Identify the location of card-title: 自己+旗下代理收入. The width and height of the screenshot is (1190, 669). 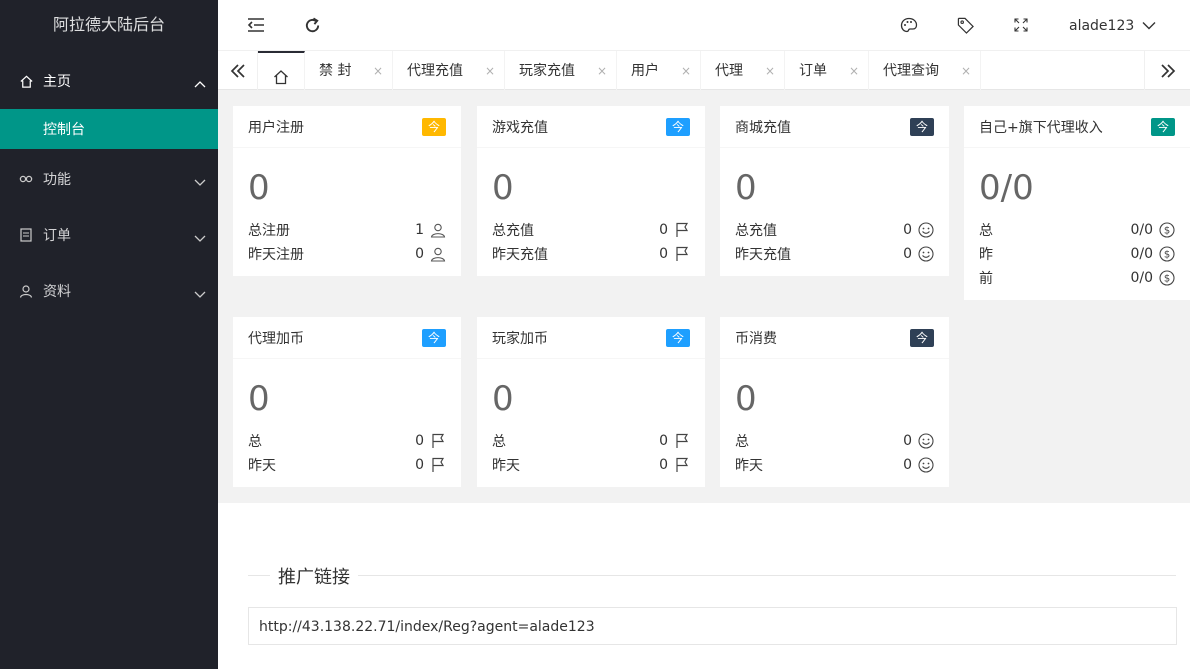
(1041, 127).